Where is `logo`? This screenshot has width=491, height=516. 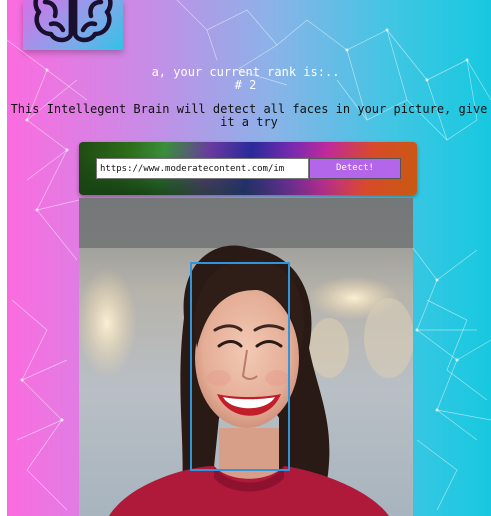 logo is located at coordinates (73, 25).